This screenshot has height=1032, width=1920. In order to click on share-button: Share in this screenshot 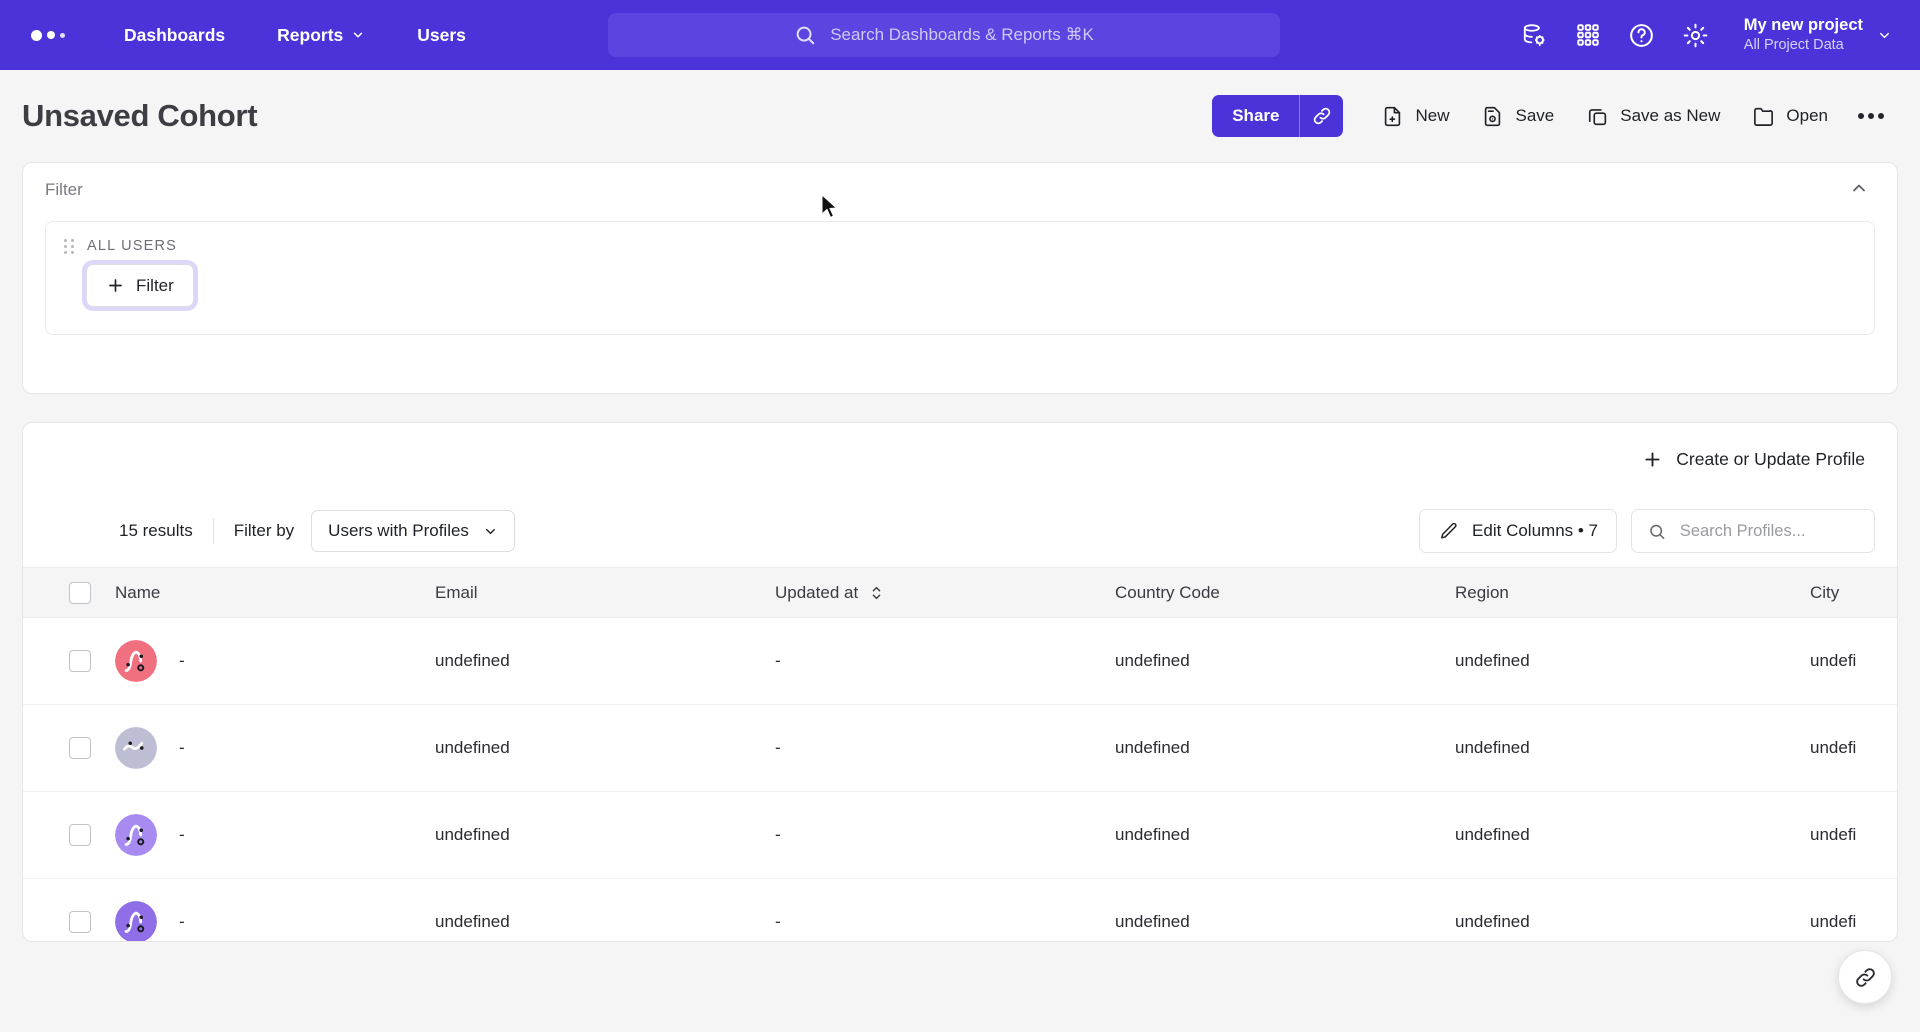, I will do `click(1256, 116)`.